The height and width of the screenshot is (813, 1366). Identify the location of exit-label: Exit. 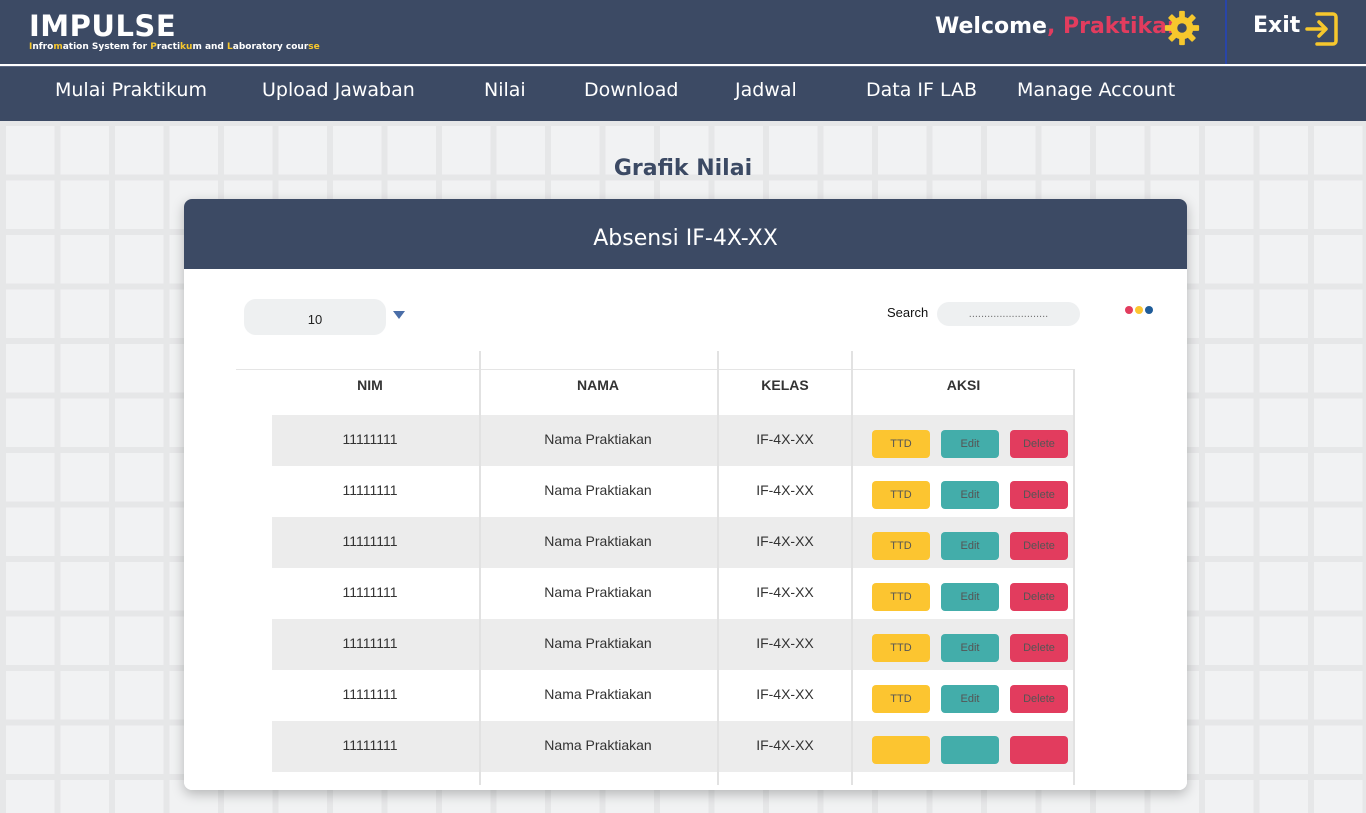
(1276, 25).